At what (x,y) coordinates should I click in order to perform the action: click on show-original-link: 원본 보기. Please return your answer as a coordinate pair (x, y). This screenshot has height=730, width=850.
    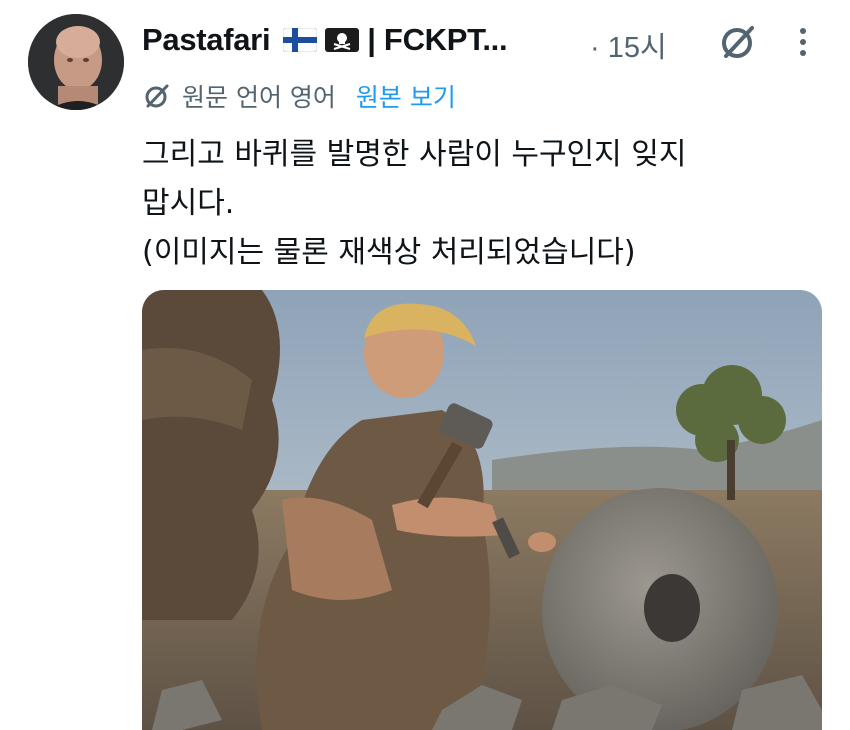
    Looking at the image, I should click on (406, 96).